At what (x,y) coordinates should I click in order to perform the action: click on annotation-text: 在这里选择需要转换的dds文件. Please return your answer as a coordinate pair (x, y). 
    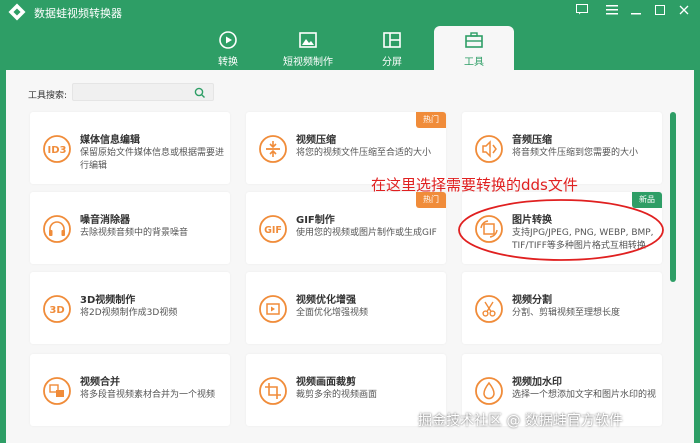
    Looking at the image, I should click on (474, 185).